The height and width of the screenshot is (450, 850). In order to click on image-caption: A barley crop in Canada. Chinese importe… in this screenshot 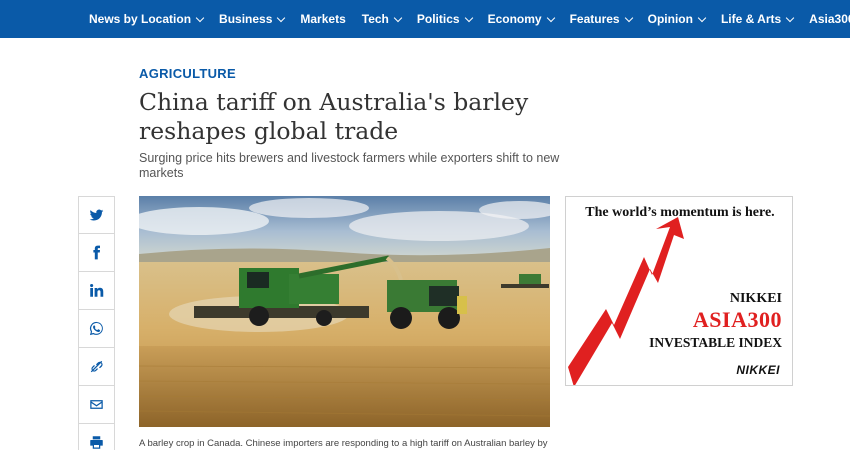, I will do `click(343, 443)`.